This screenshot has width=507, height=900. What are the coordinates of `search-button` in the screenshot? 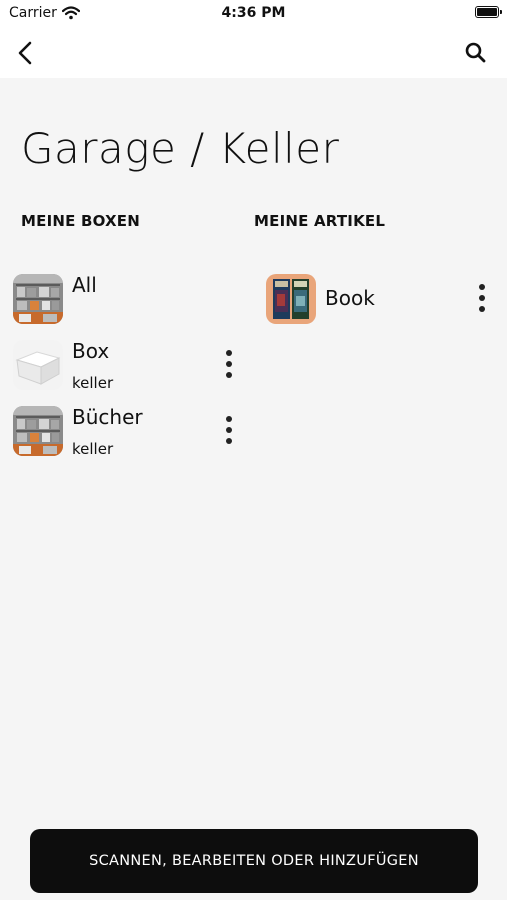 It's located at (476, 53).